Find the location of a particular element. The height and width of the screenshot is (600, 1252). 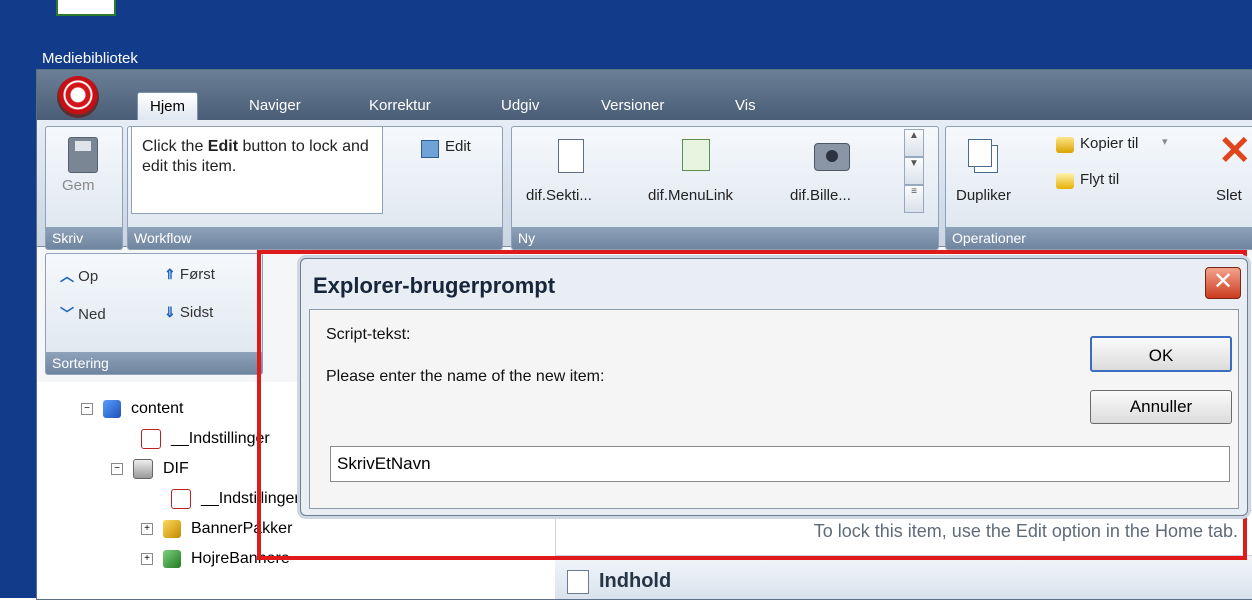

workflow-note-prefix: Click the is located at coordinates (175, 146).